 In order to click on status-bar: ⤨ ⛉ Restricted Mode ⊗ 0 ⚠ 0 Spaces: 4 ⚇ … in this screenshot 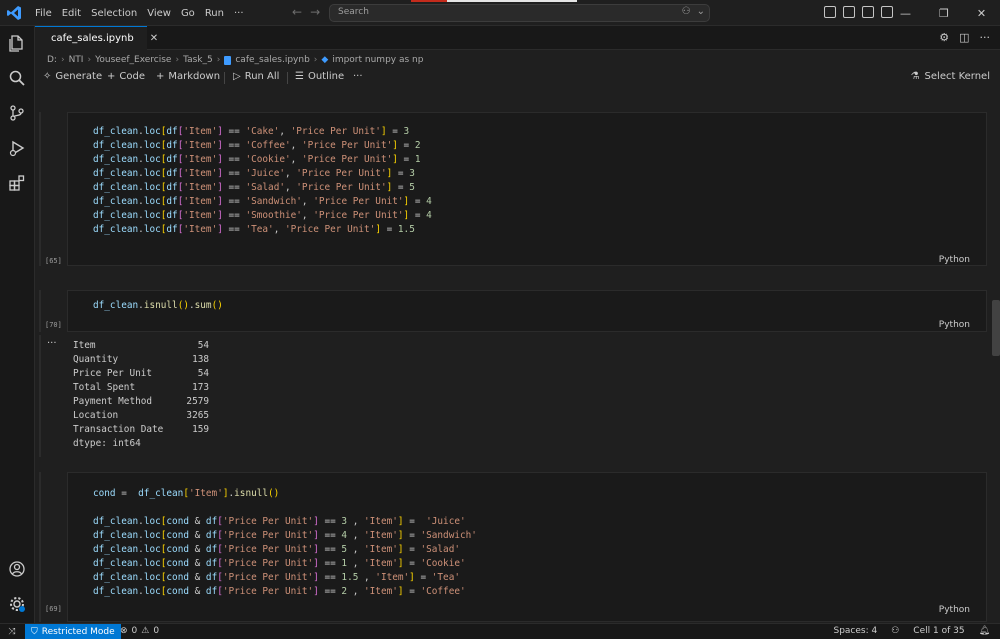, I will do `click(500, 631)`.